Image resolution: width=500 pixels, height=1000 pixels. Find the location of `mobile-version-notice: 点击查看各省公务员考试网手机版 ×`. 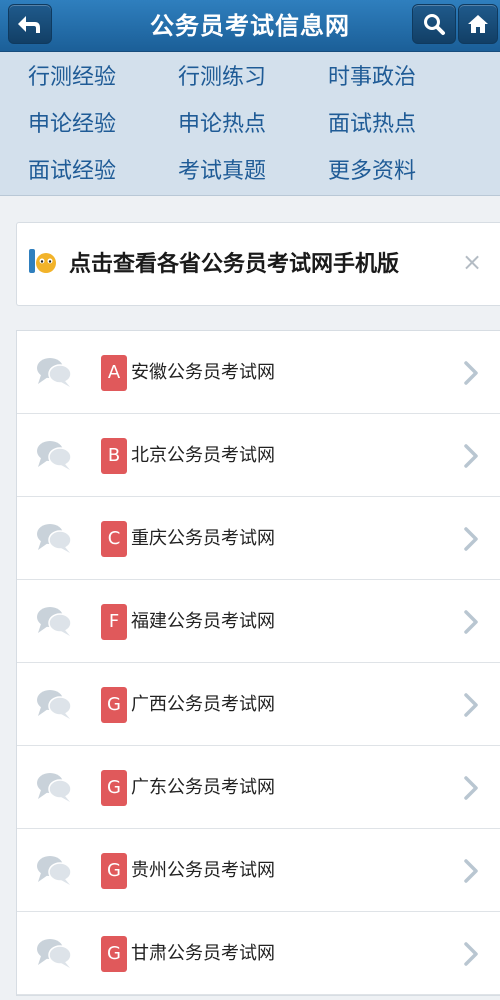

mobile-version-notice: 点击查看各省公务员考试网手机版 × is located at coordinates (258, 264).